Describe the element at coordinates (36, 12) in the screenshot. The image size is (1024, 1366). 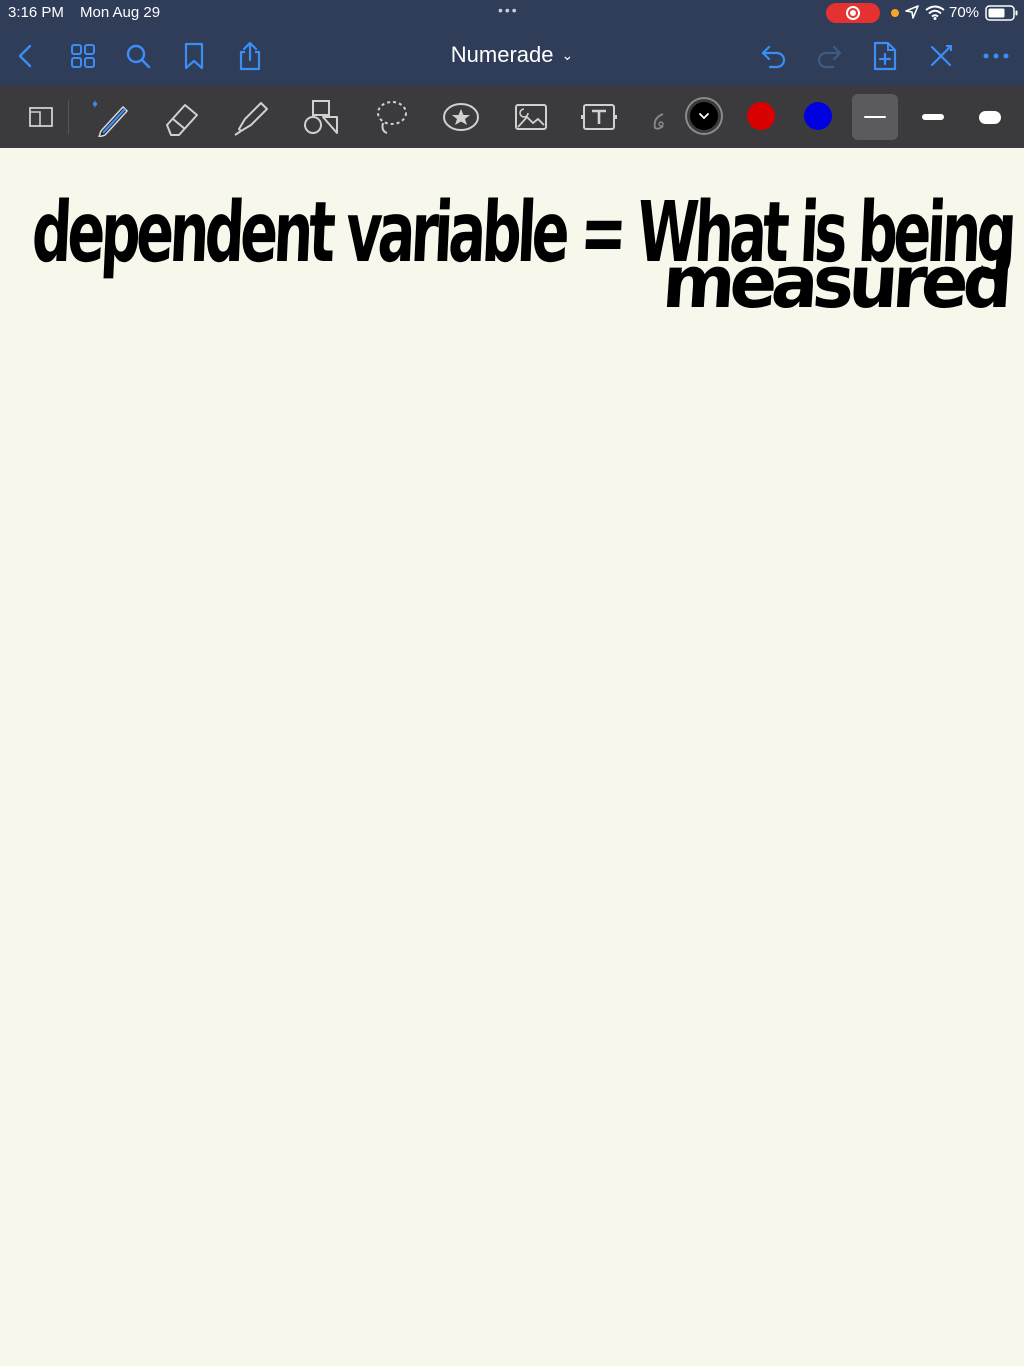
I see `status-time: 3:16 PM` at that location.